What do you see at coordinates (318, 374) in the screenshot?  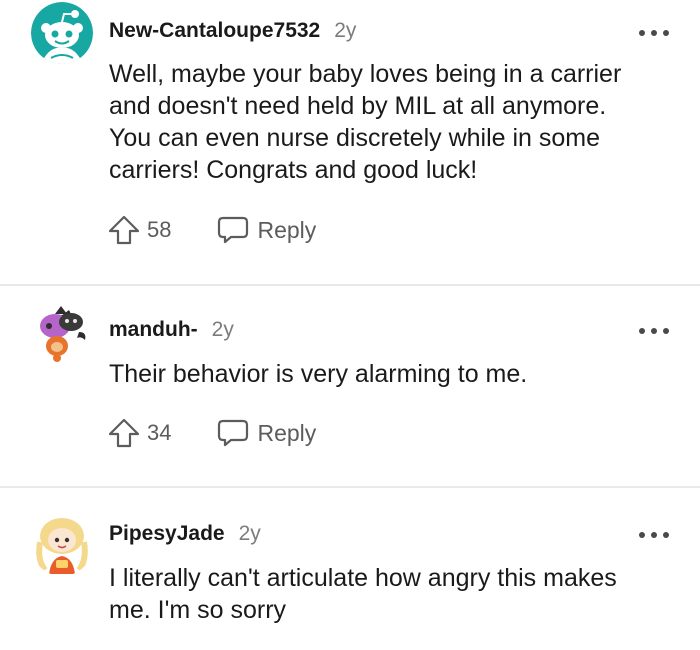 I see `comment-body: Their behavior is very alarming to me.` at bounding box center [318, 374].